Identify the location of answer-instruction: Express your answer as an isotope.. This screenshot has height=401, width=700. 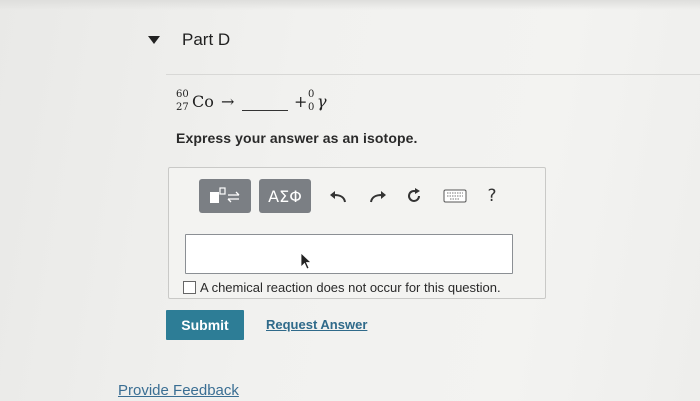
(297, 138).